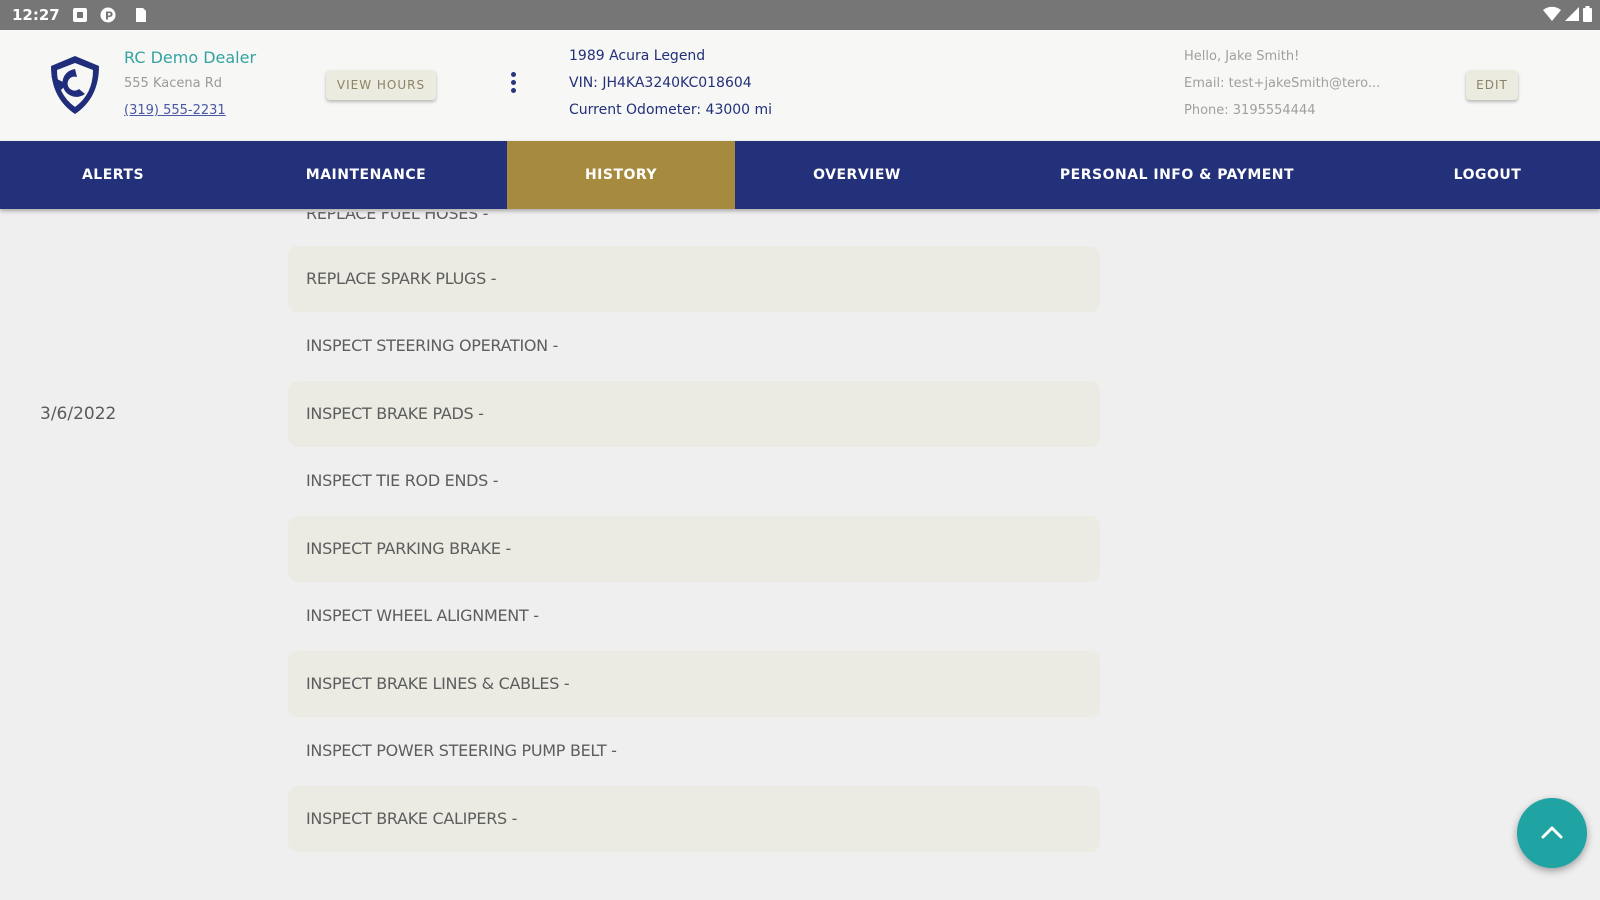  What do you see at coordinates (694, 616) in the screenshot?
I see `list-item: INSPECT WHEEL ALIGNMENT -` at bounding box center [694, 616].